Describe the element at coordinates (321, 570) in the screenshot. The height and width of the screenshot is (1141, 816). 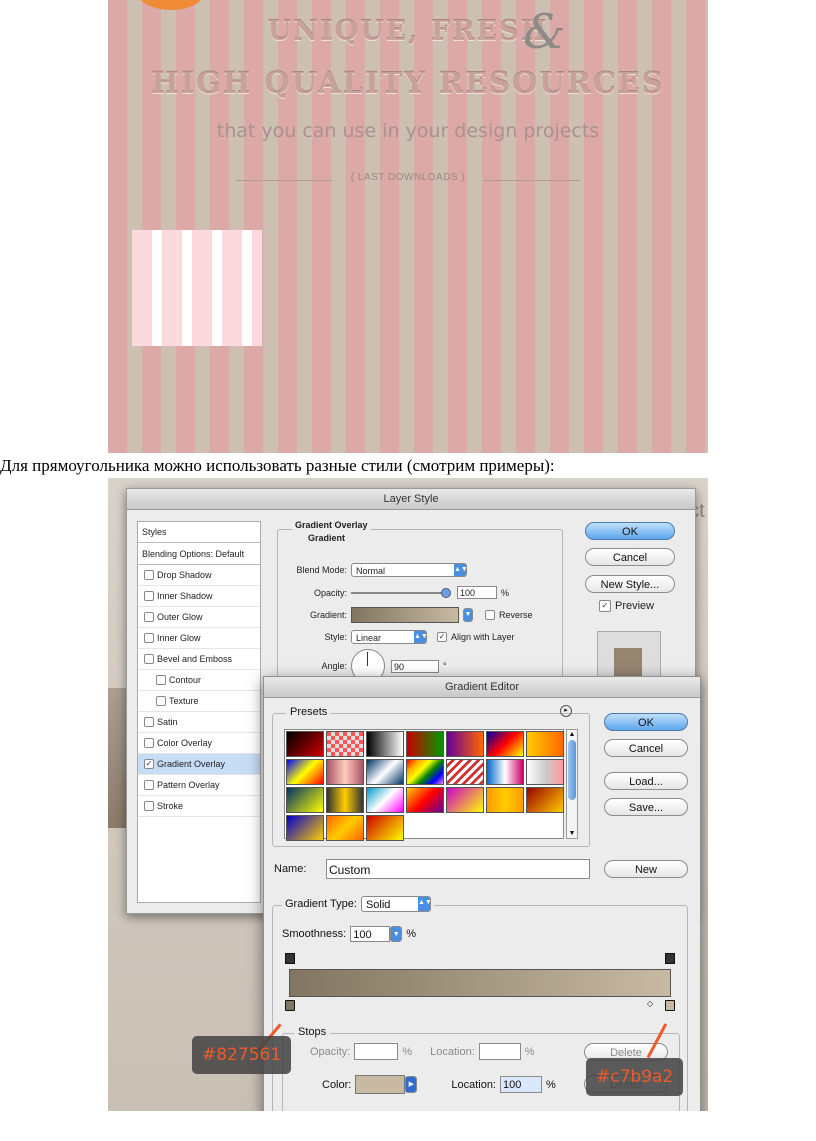
I see `blend-mode-label: Blend Mode:` at that location.